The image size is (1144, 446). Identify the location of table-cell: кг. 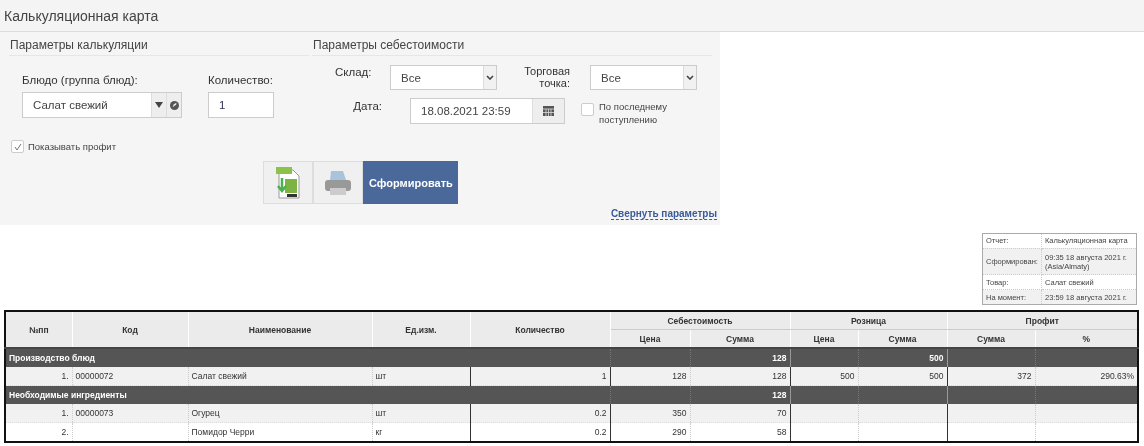
(421, 432).